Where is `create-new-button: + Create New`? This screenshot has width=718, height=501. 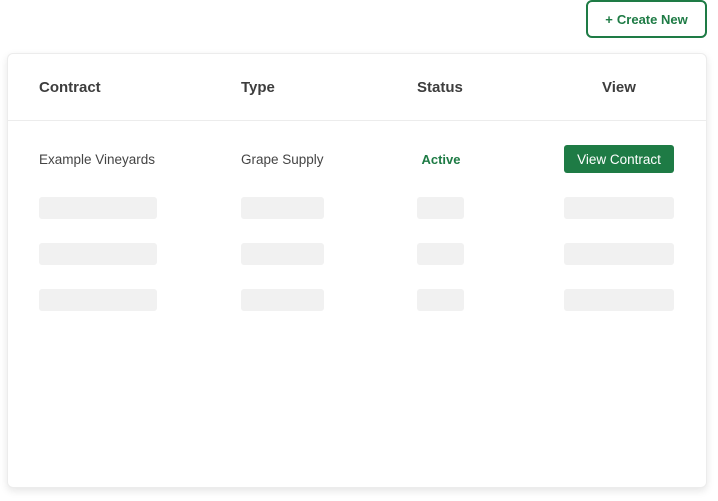
create-new-button: + Create New is located at coordinates (646, 19).